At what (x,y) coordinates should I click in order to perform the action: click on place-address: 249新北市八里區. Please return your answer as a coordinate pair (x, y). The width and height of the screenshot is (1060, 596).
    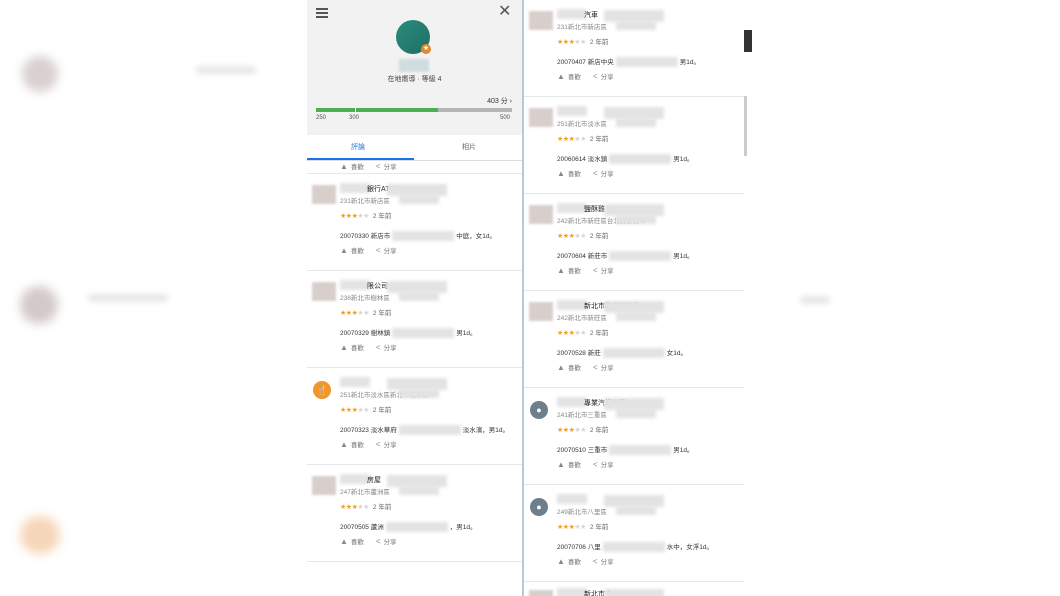
    Looking at the image, I should click on (582, 512).